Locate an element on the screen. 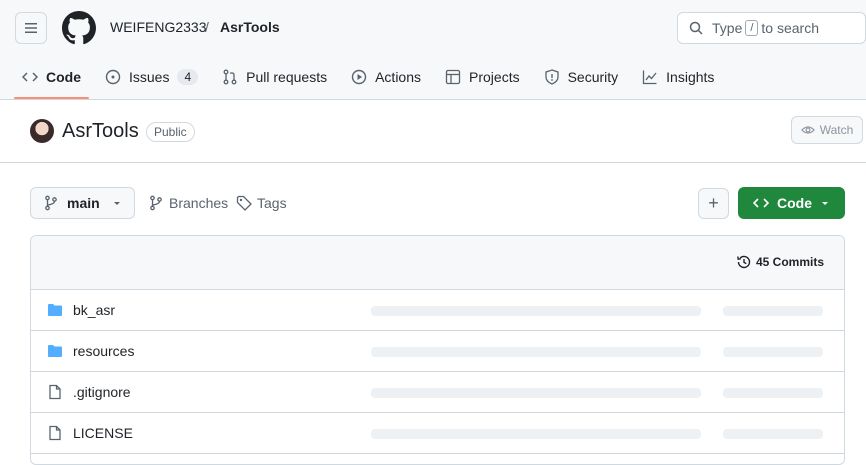  add-file-button: + is located at coordinates (713, 203).